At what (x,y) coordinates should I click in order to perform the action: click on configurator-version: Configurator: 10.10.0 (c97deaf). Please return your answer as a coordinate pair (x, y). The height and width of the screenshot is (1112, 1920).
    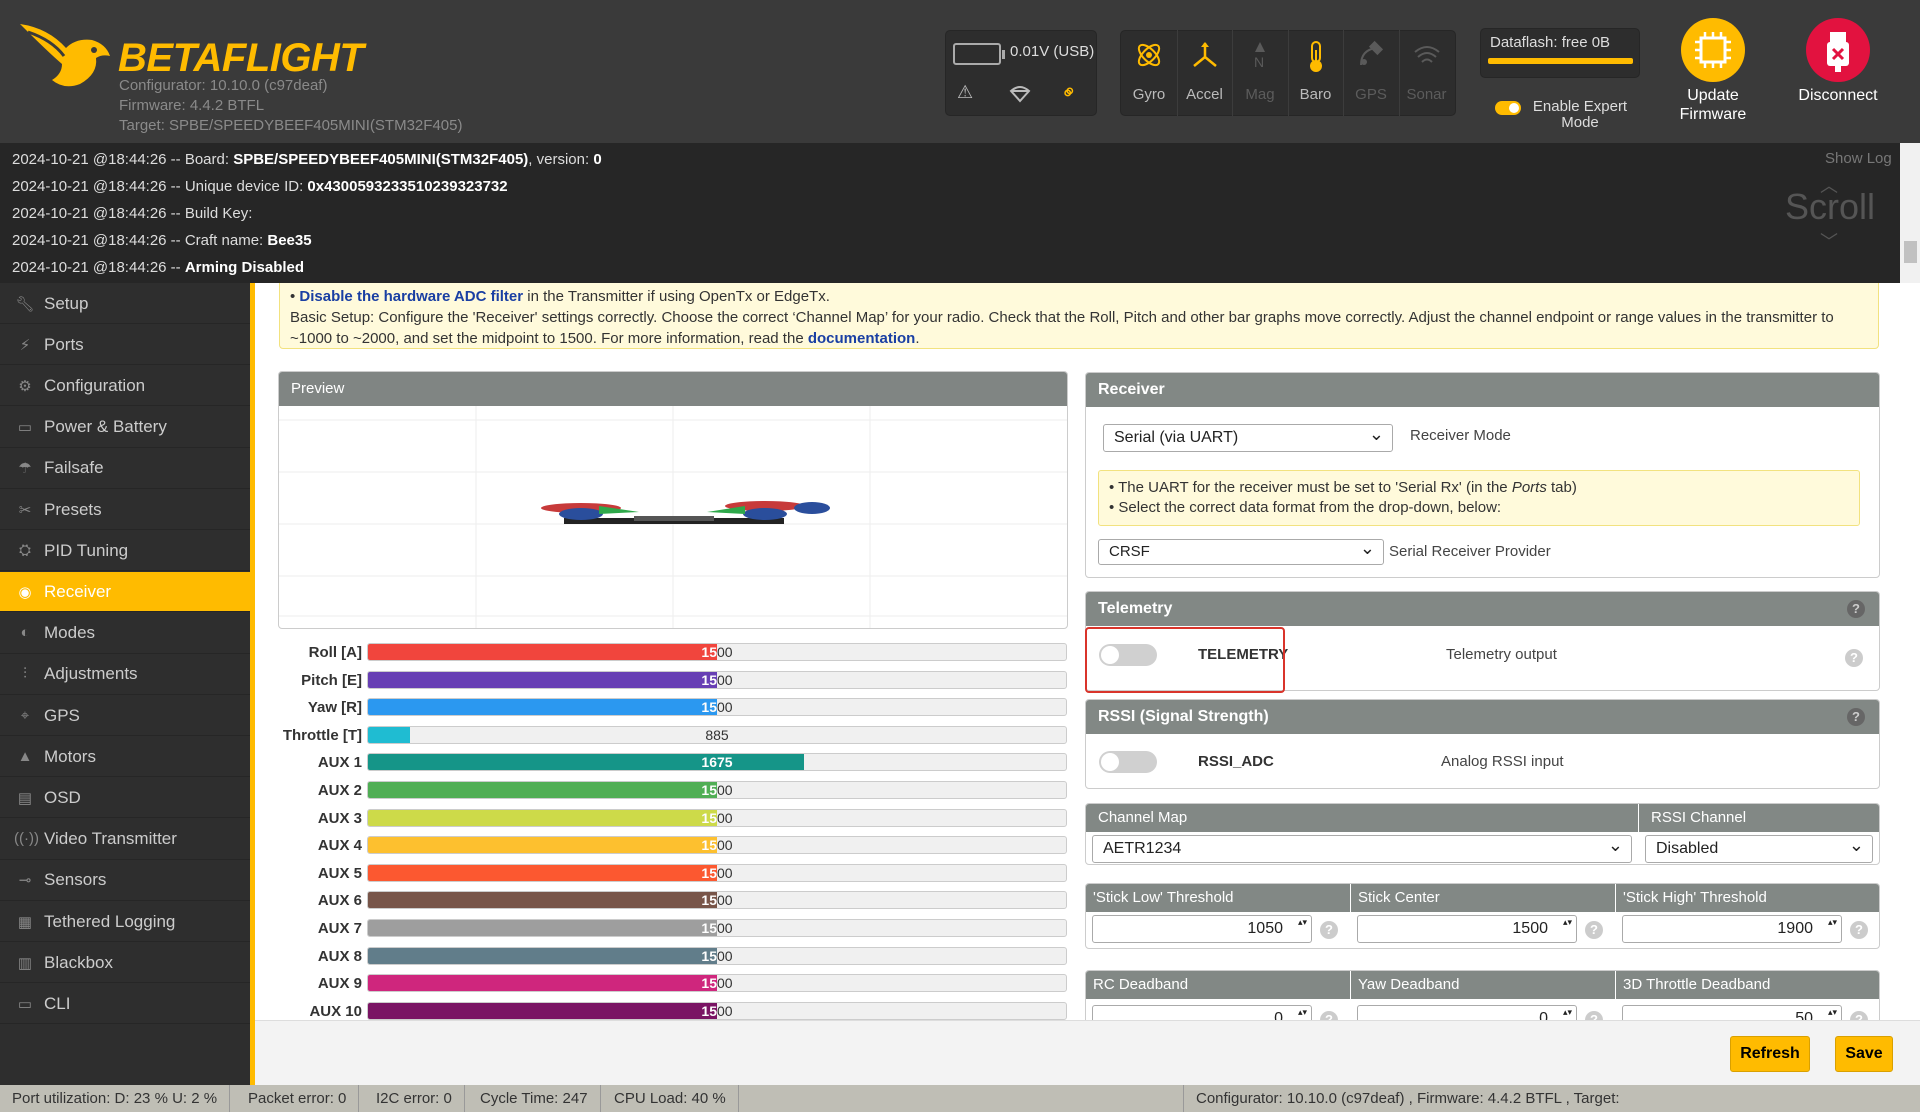
    Looking at the image, I should click on (223, 85).